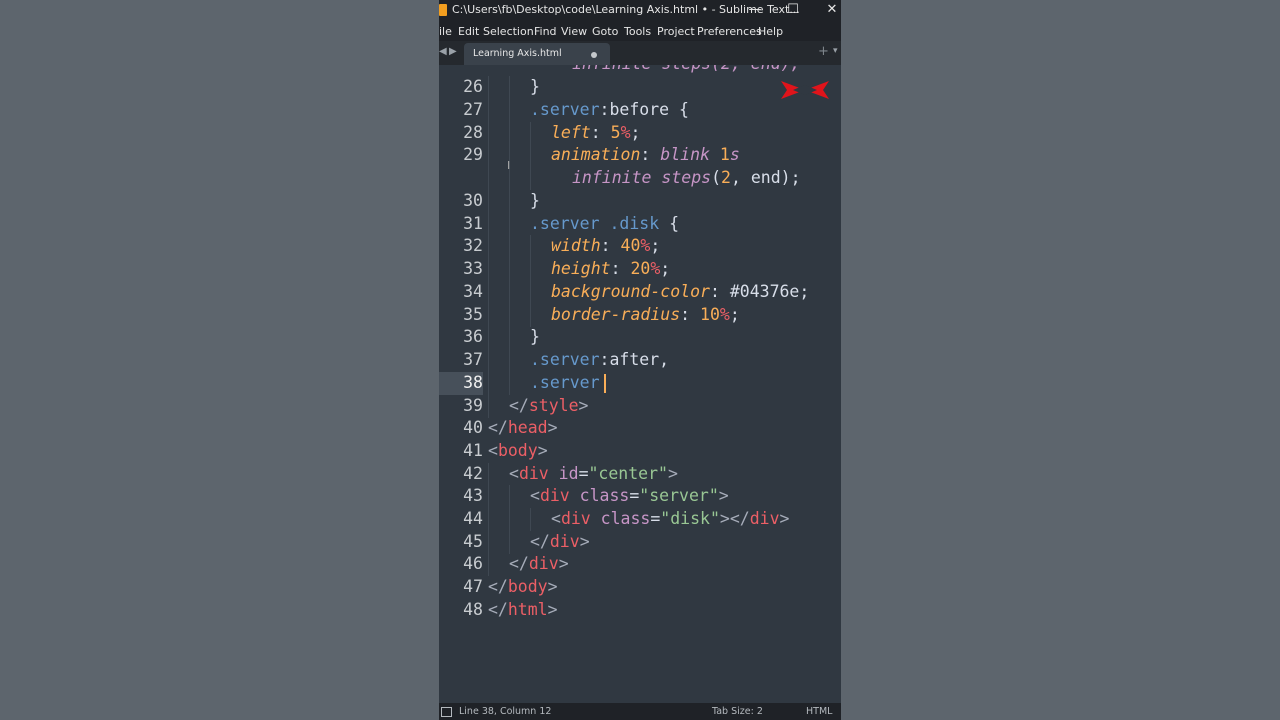 This screenshot has height=720, width=1280. Describe the element at coordinates (615, 132) in the screenshot. I see `code-token: 5` at that location.